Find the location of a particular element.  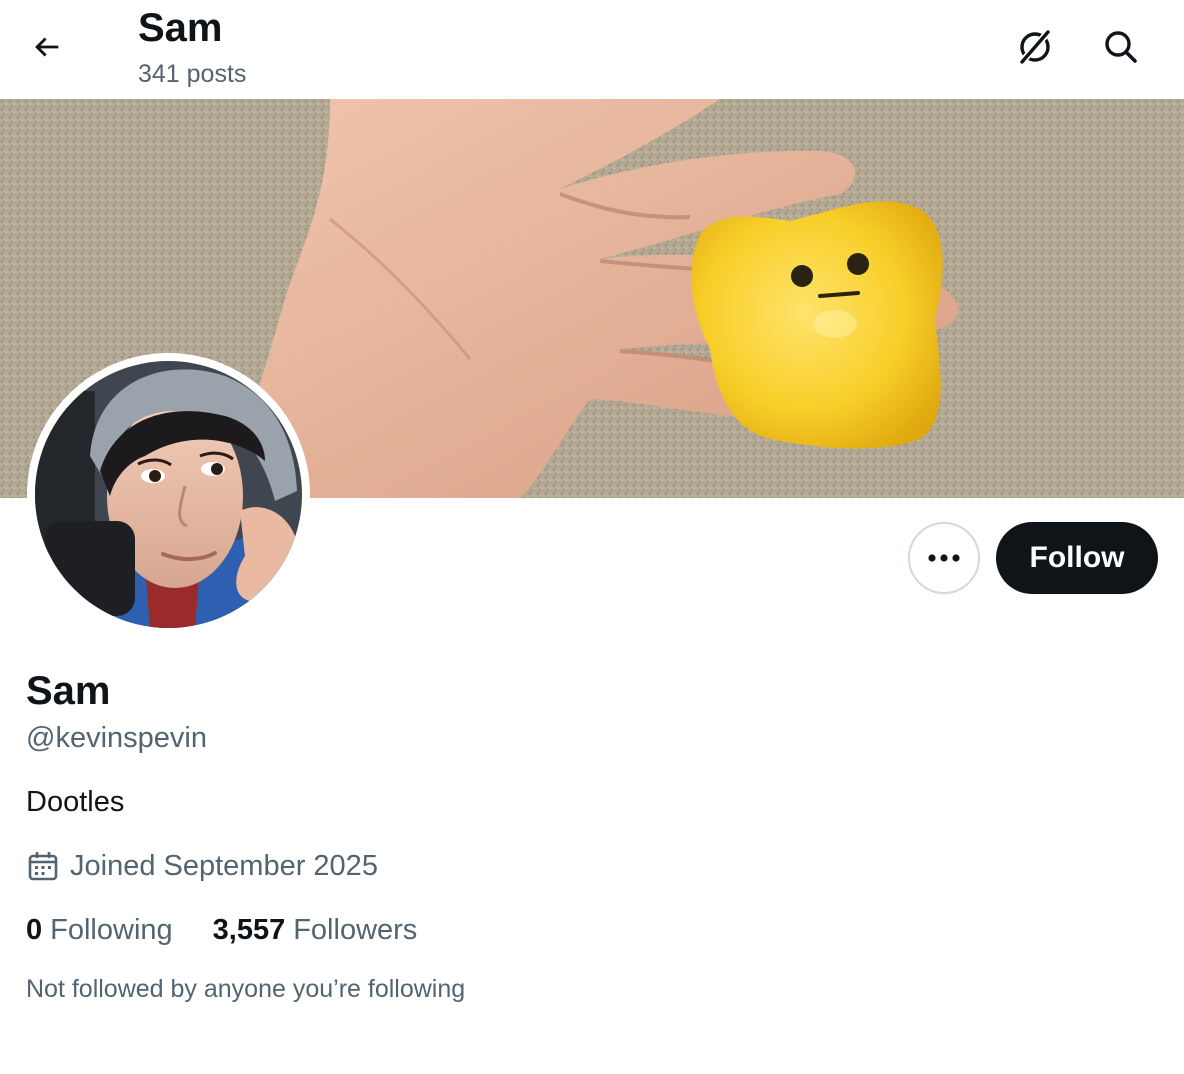

top-bar: Sam 341 posts is located at coordinates (592, 49).